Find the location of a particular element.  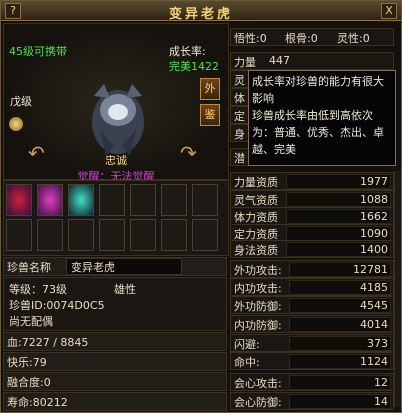

combat-value: 373 is located at coordinates (377, 343).